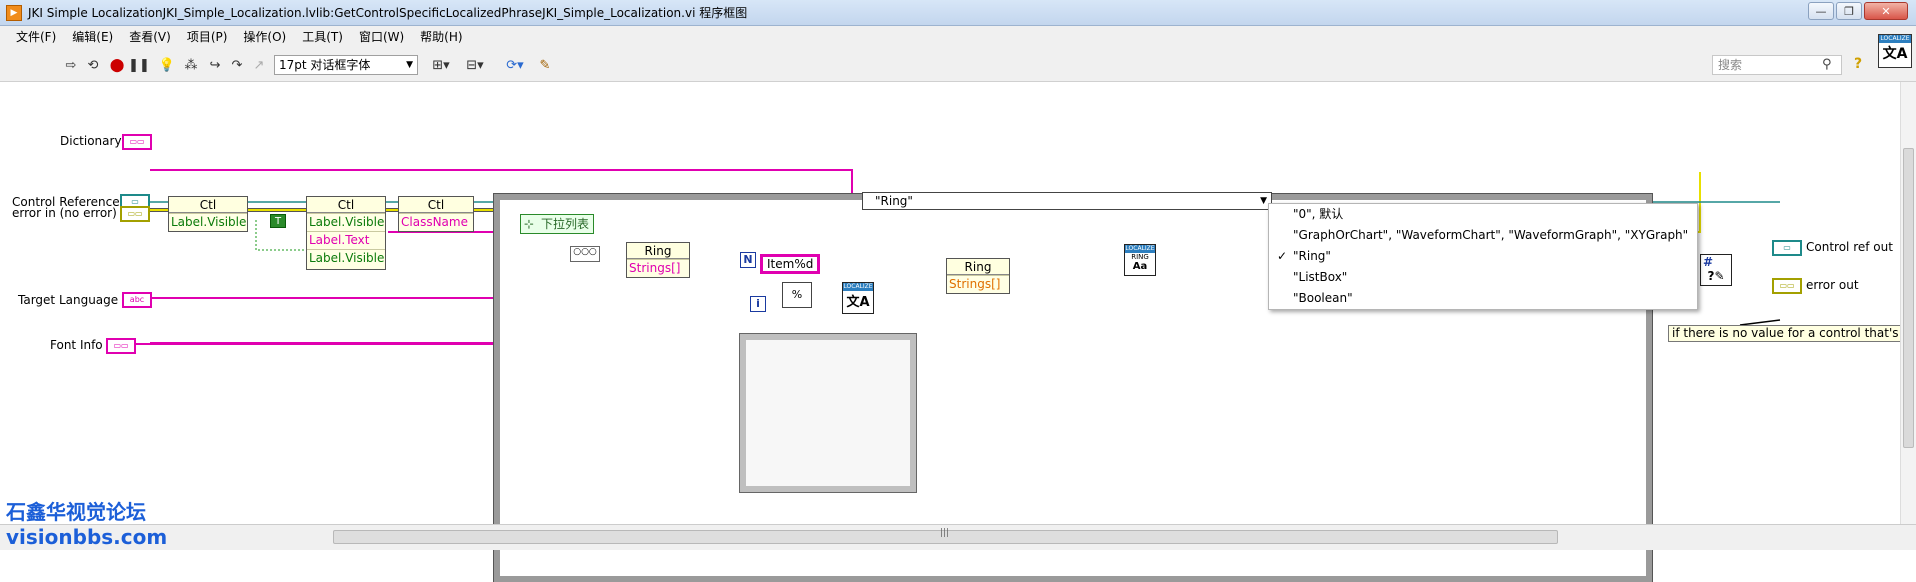 The height and width of the screenshot is (582, 1916). Describe the element at coordinates (1787, 286) in the screenshot. I see `error-out-terminal: ▭▭` at that location.